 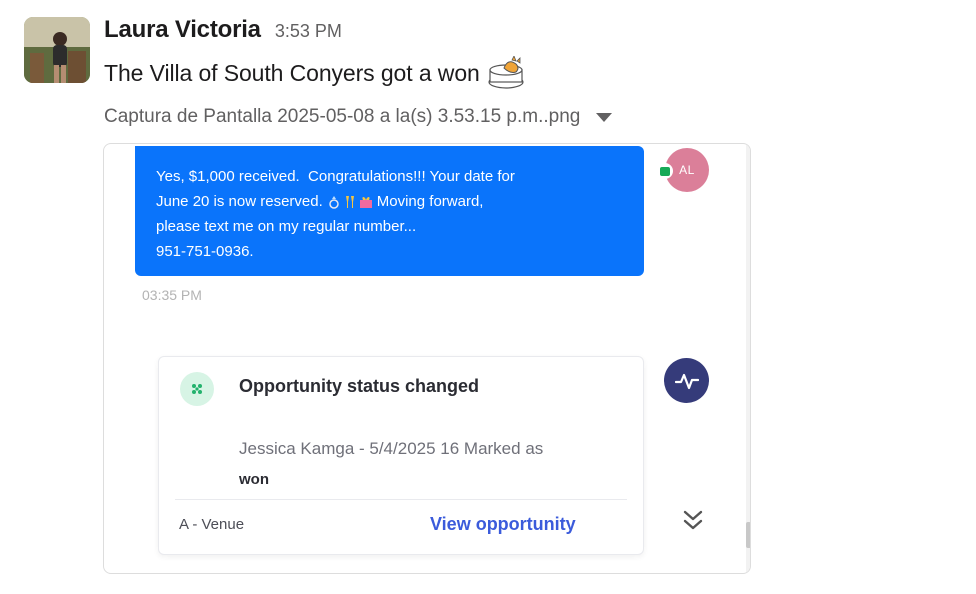 I want to click on champagne-icon, so click(x=349, y=201).